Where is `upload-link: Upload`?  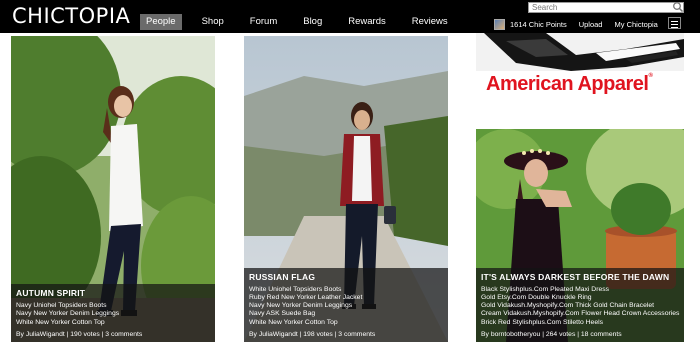 upload-link: Upload is located at coordinates (591, 24).